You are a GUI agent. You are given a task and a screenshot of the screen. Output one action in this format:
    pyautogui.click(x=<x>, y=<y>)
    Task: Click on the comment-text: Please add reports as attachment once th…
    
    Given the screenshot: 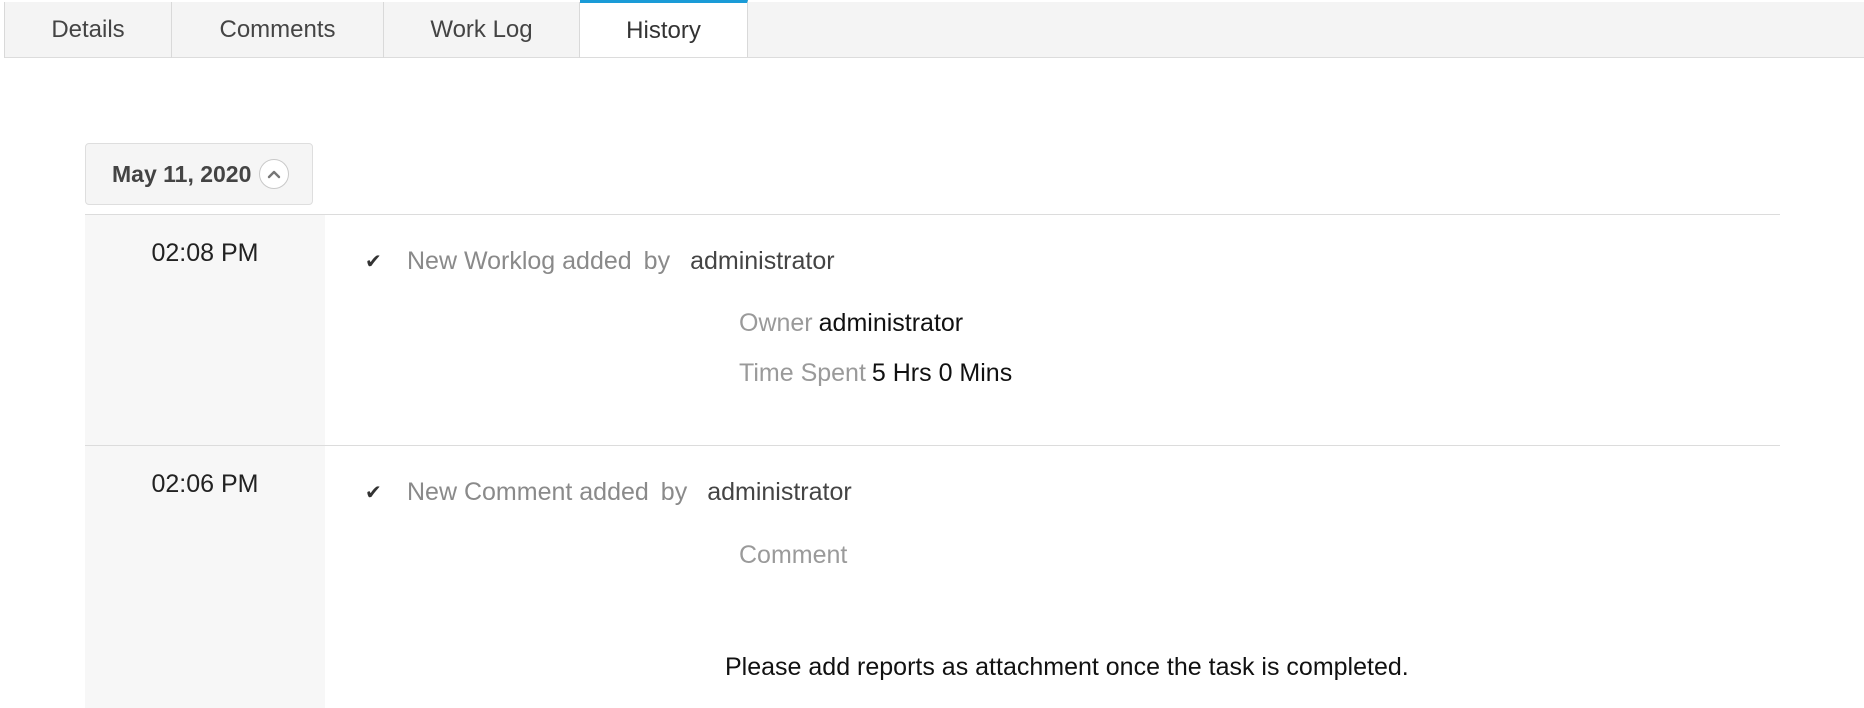 What is the action you would take?
    pyautogui.click(x=1067, y=667)
    